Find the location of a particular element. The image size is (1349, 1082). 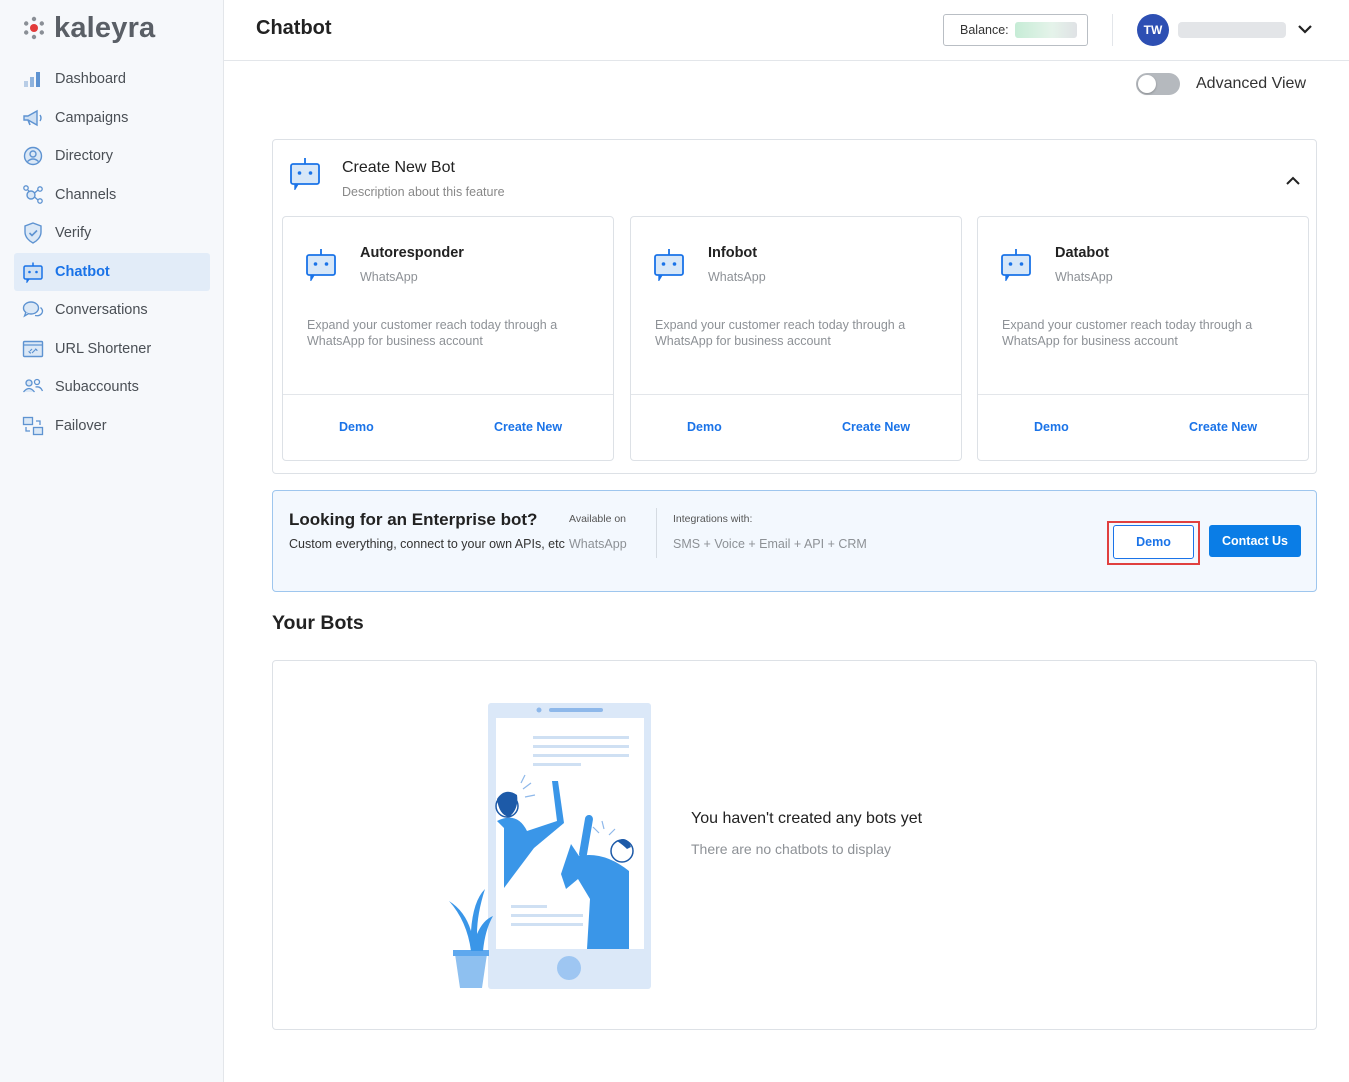

contact-us-button: Contact Us is located at coordinates (1255, 541).